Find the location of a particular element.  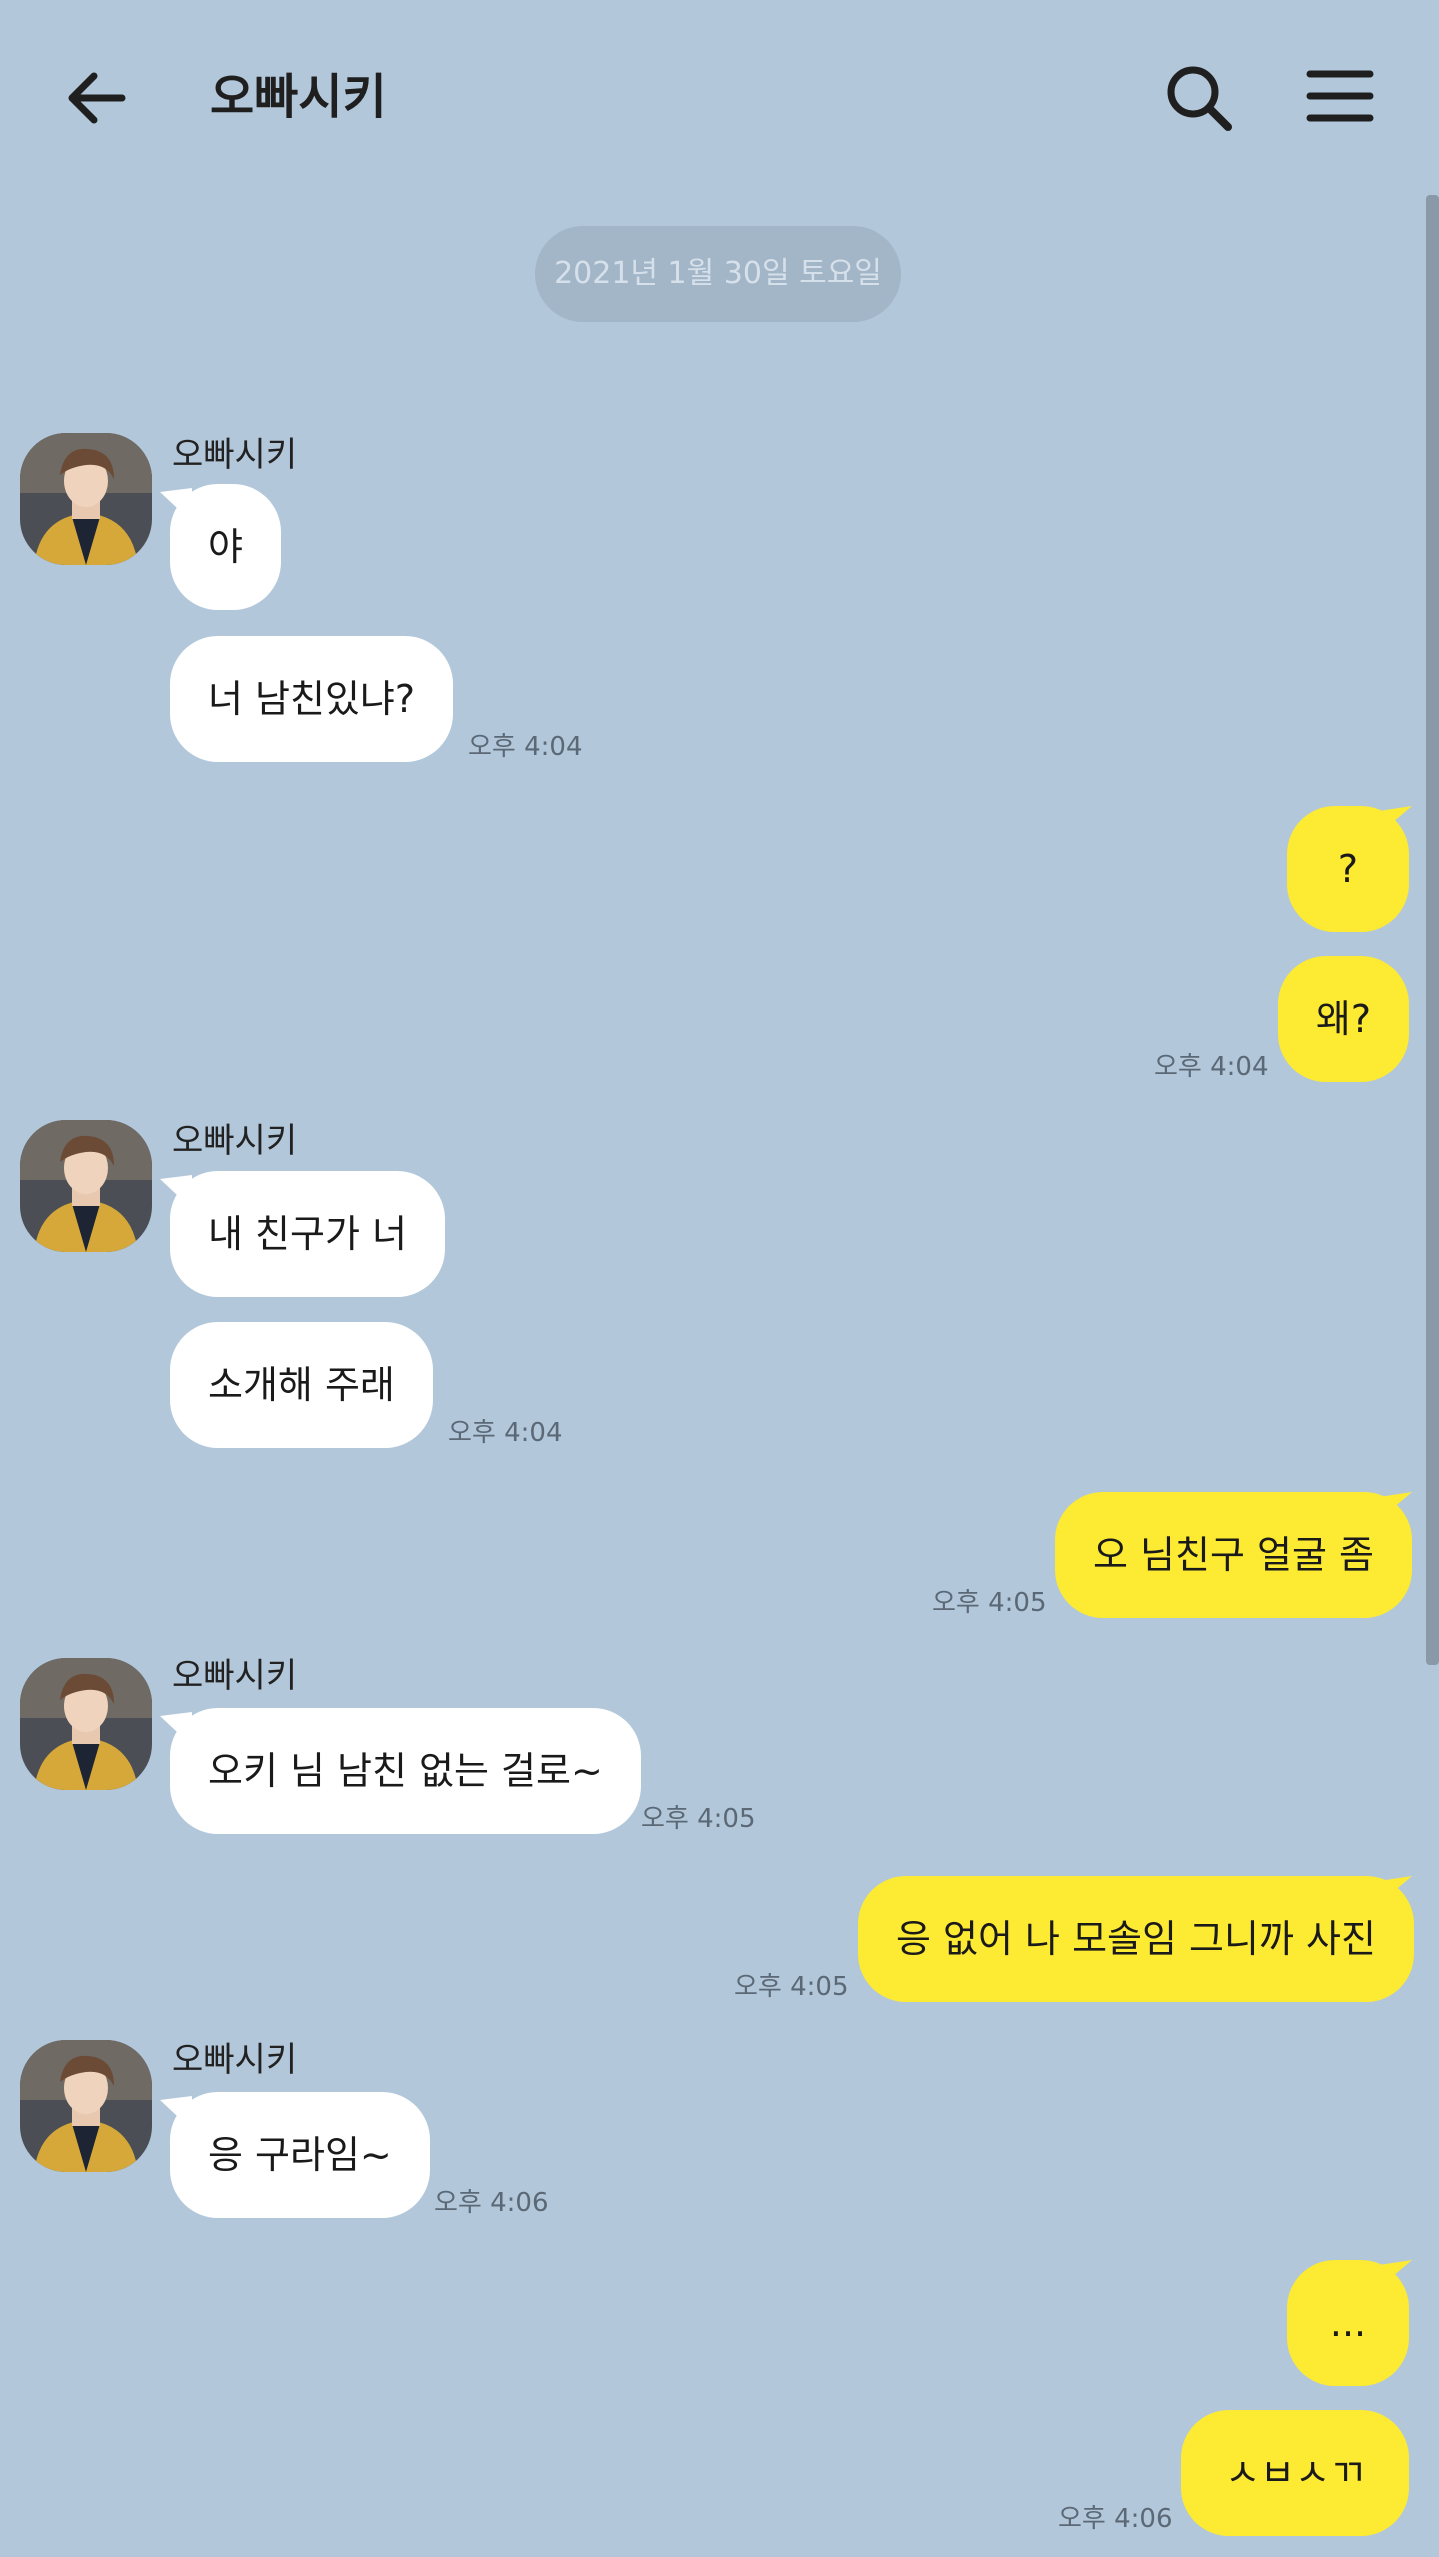

hamburger-menu-icon is located at coordinates (1340, 96).